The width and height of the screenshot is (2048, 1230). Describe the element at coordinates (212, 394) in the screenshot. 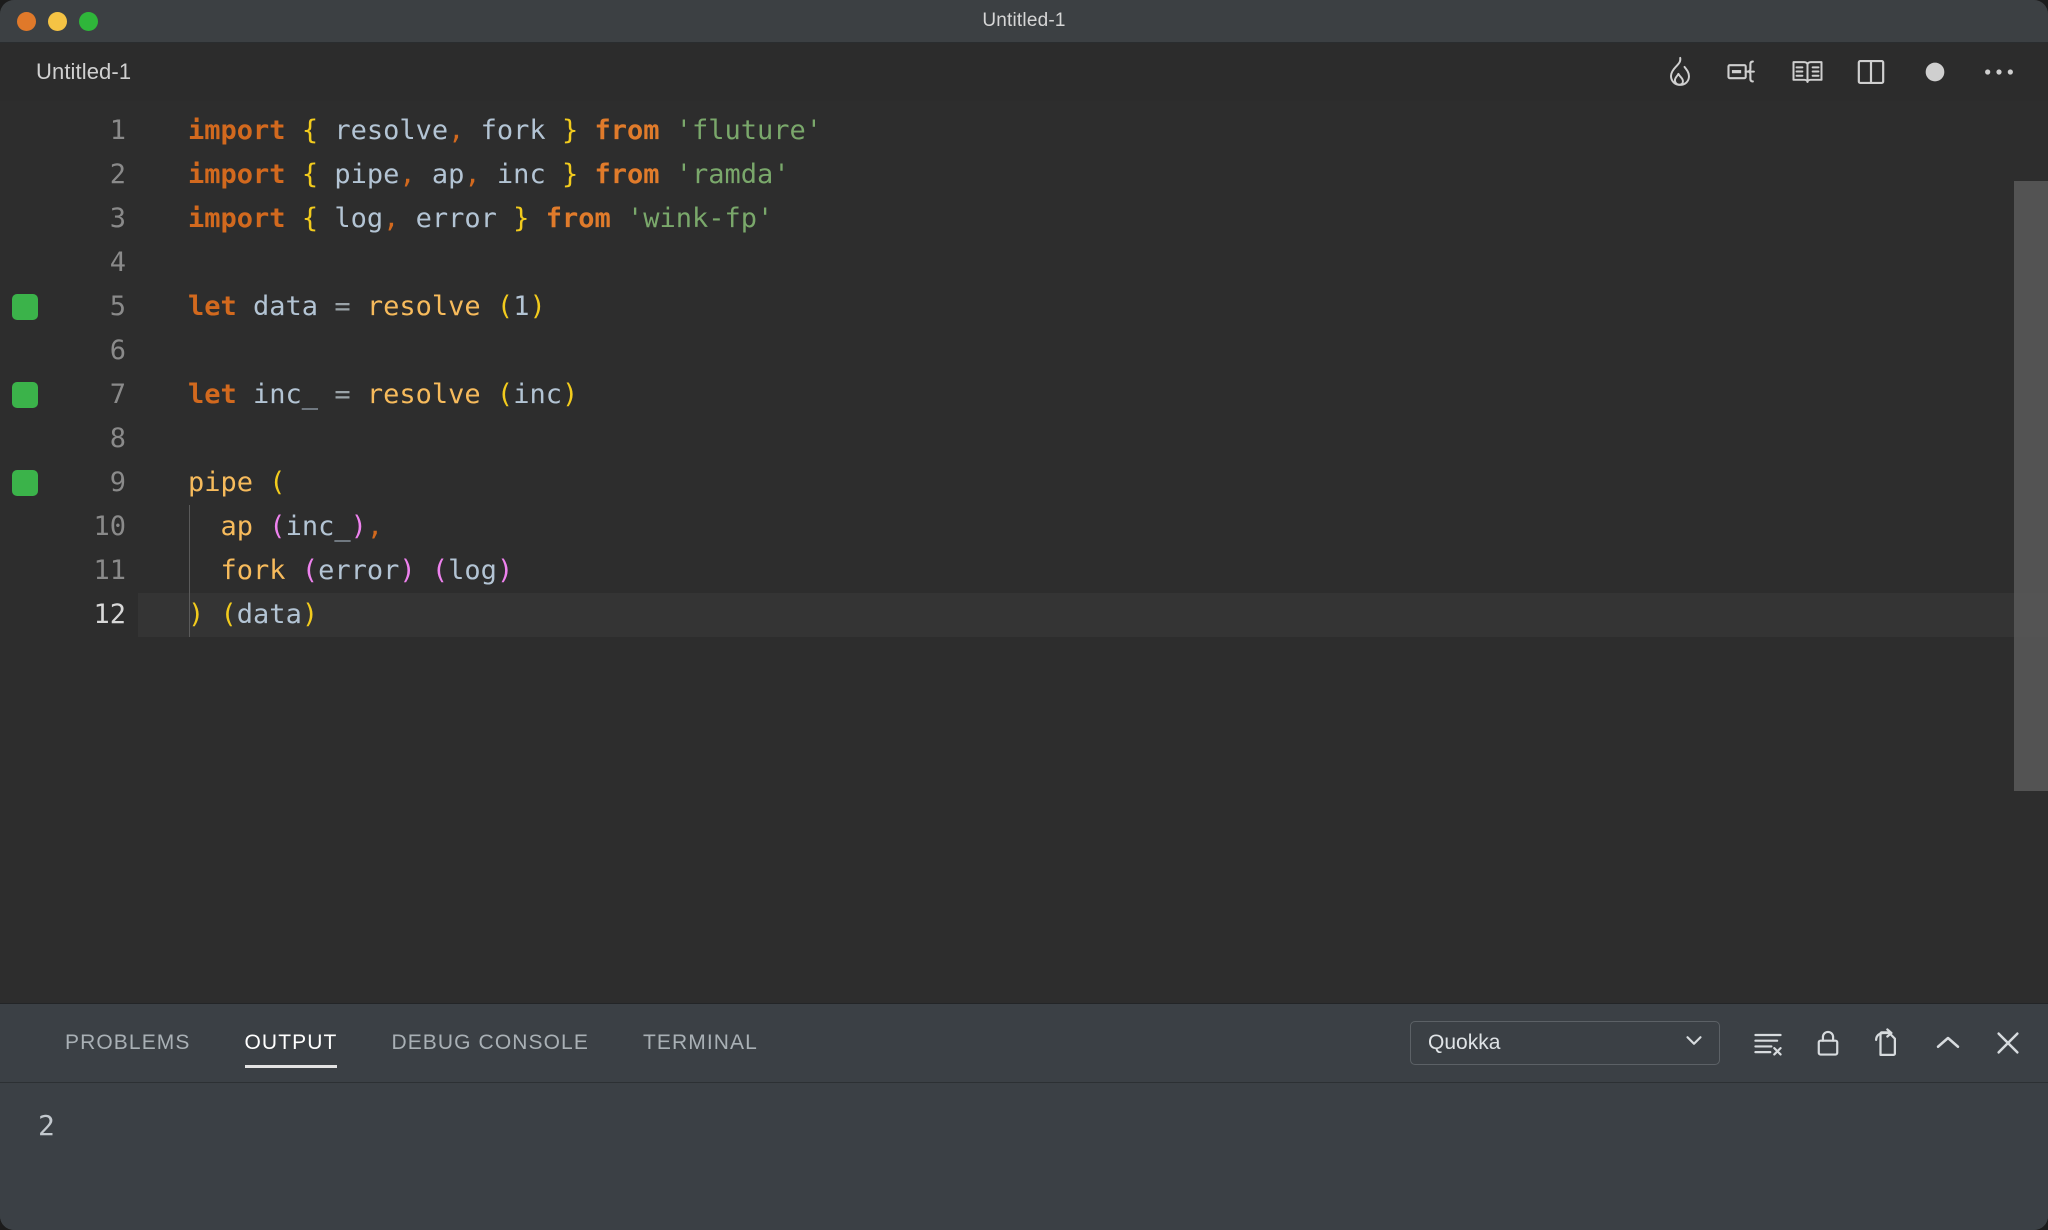

I see `code-token: let` at that location.